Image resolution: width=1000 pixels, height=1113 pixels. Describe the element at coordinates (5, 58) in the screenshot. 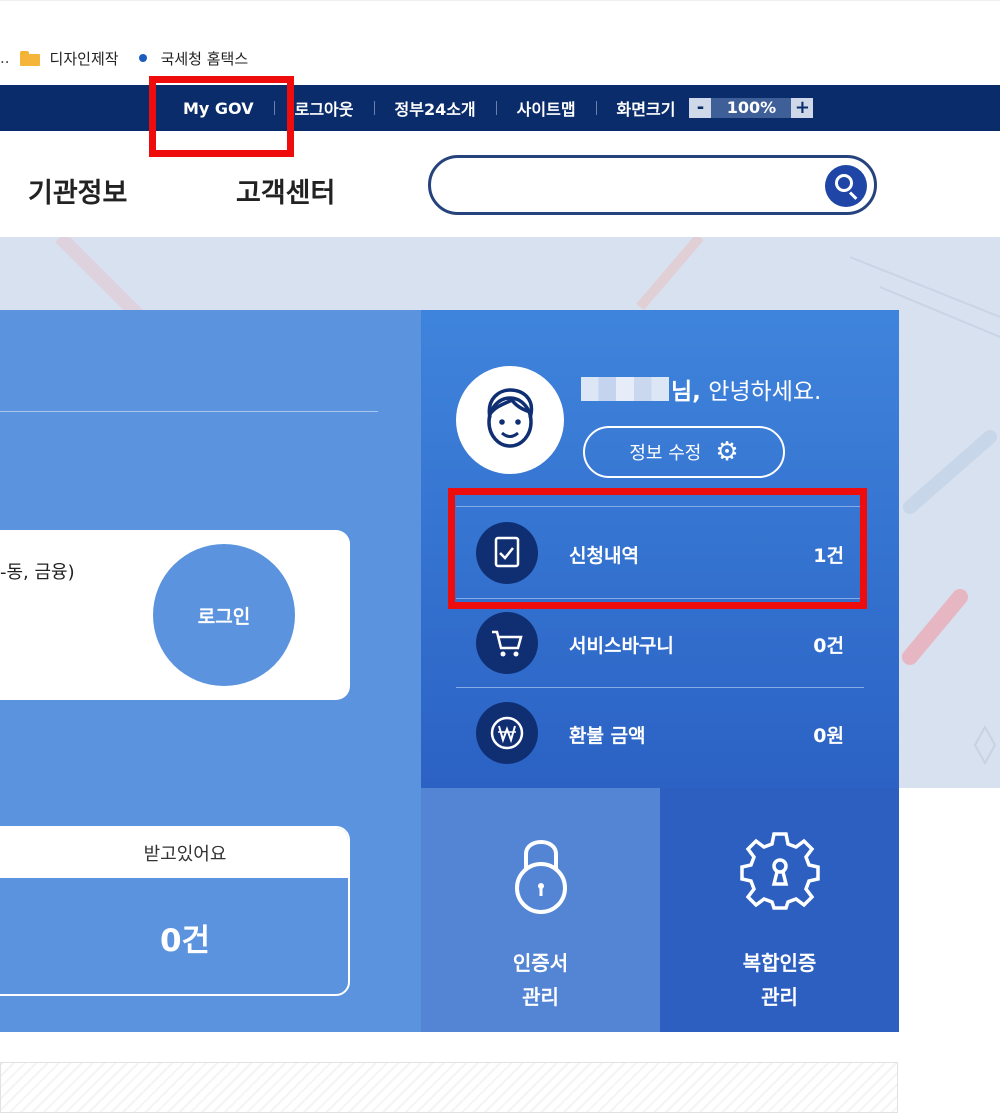

I see `bookmarks-overflow: ..` at that location.